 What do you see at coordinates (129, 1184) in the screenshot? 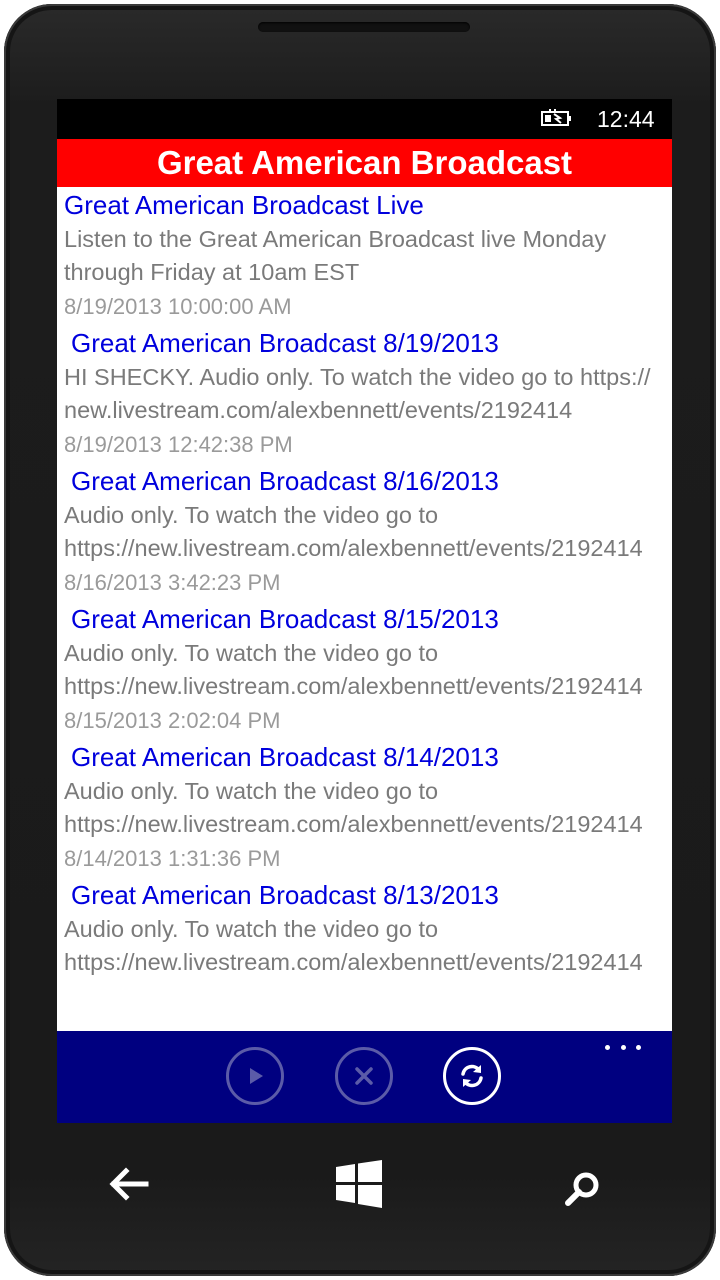
I see `back-arrow-icon` at bounding box center [129, 1184].